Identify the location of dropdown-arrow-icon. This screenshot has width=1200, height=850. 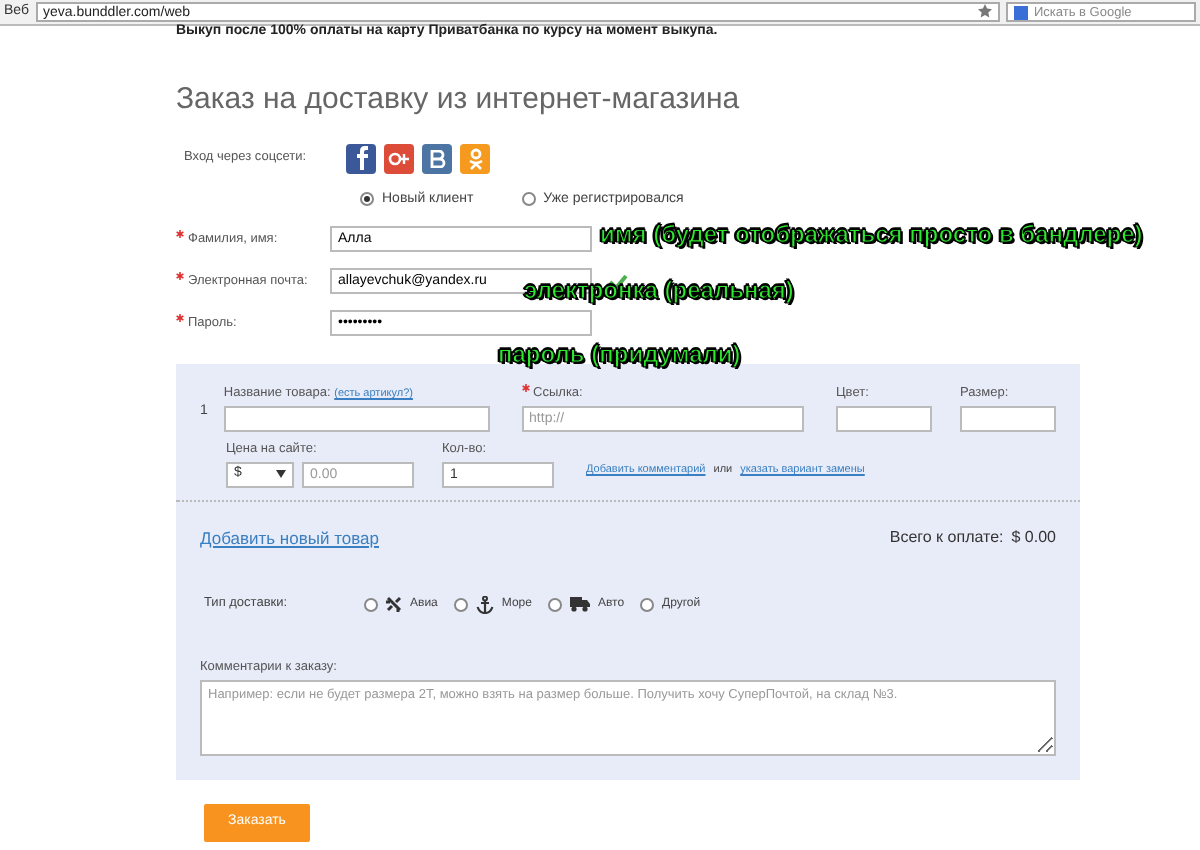
(281, 474).